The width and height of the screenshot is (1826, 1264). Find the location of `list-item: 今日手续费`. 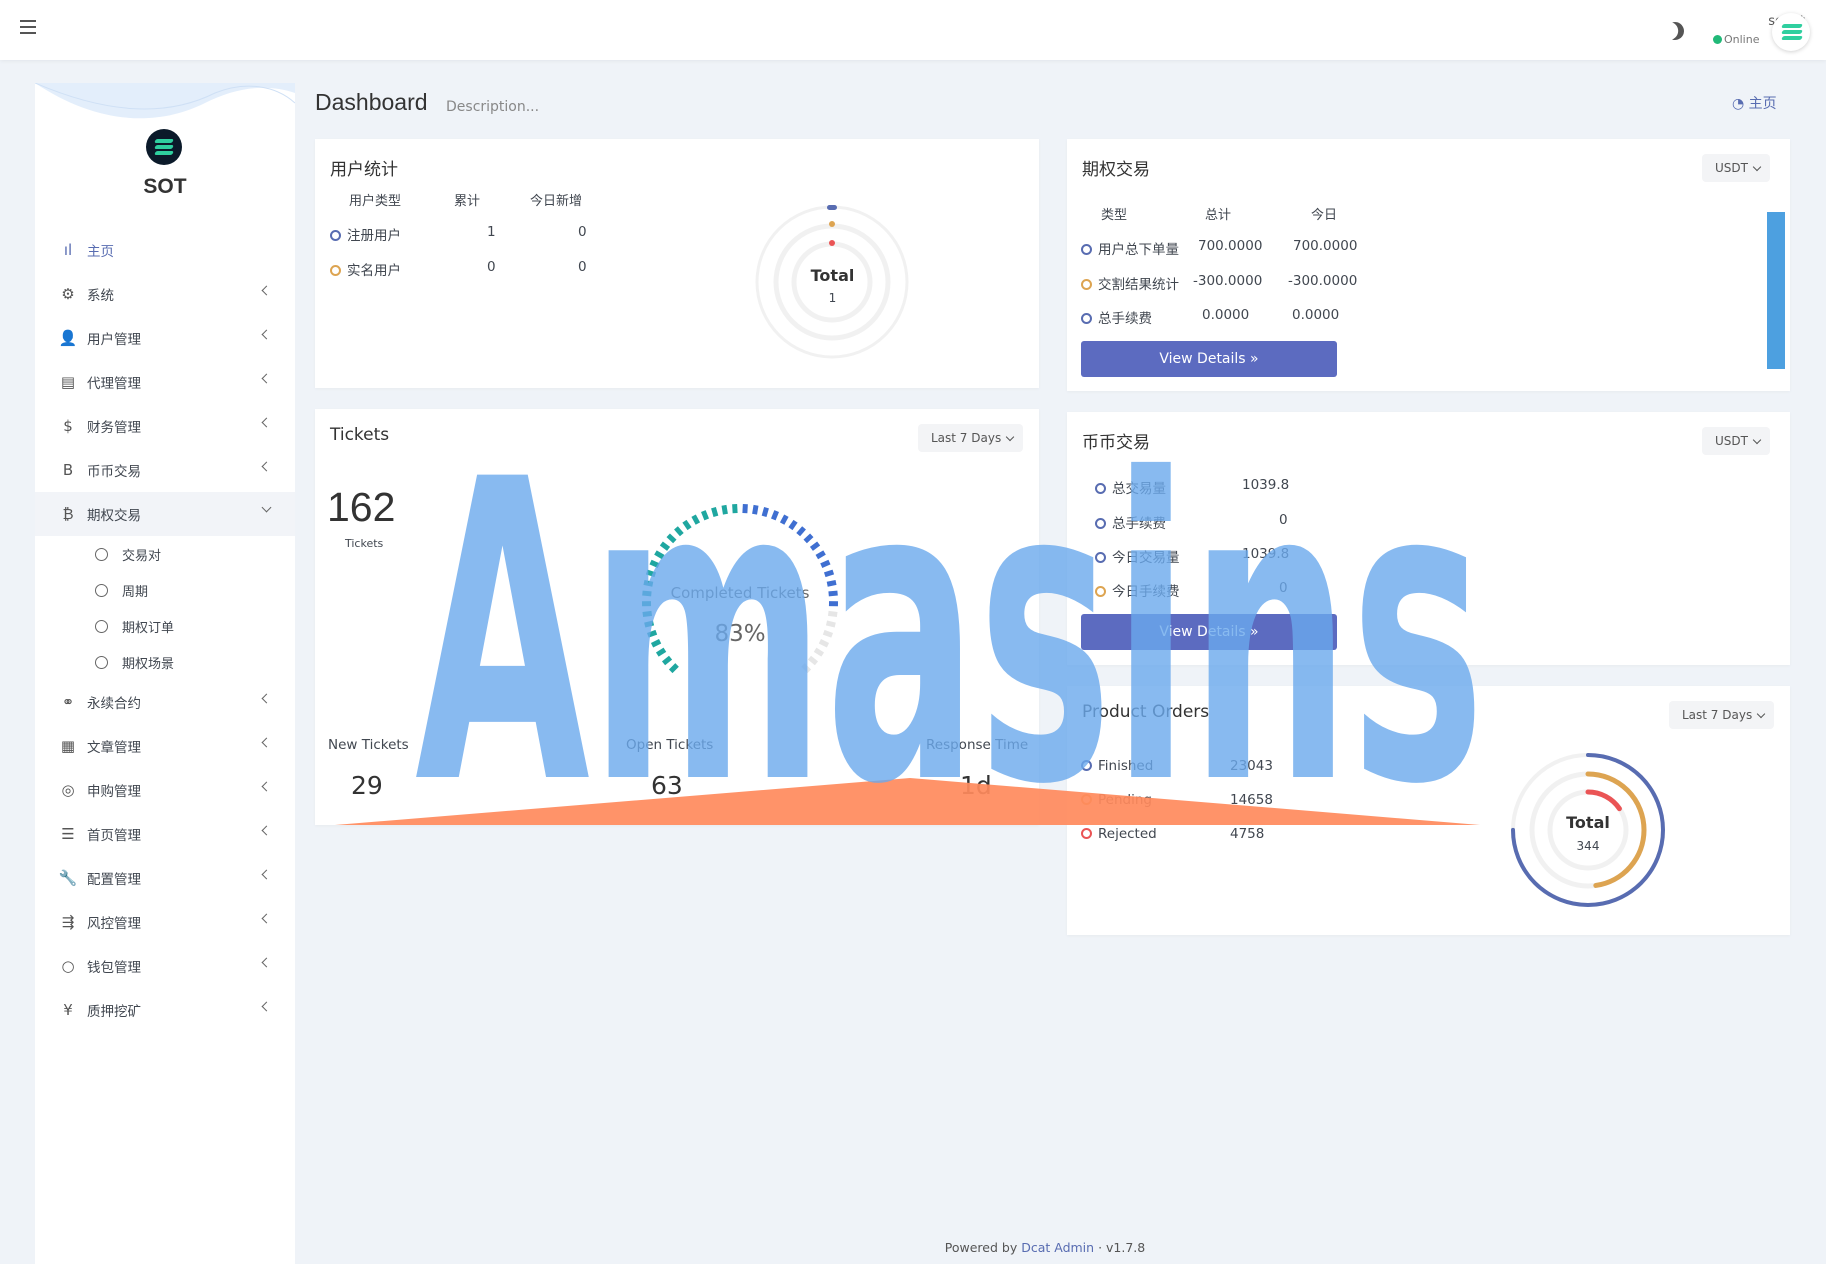

list-item: 今日手续费 is located at coordinates (1137, 590).